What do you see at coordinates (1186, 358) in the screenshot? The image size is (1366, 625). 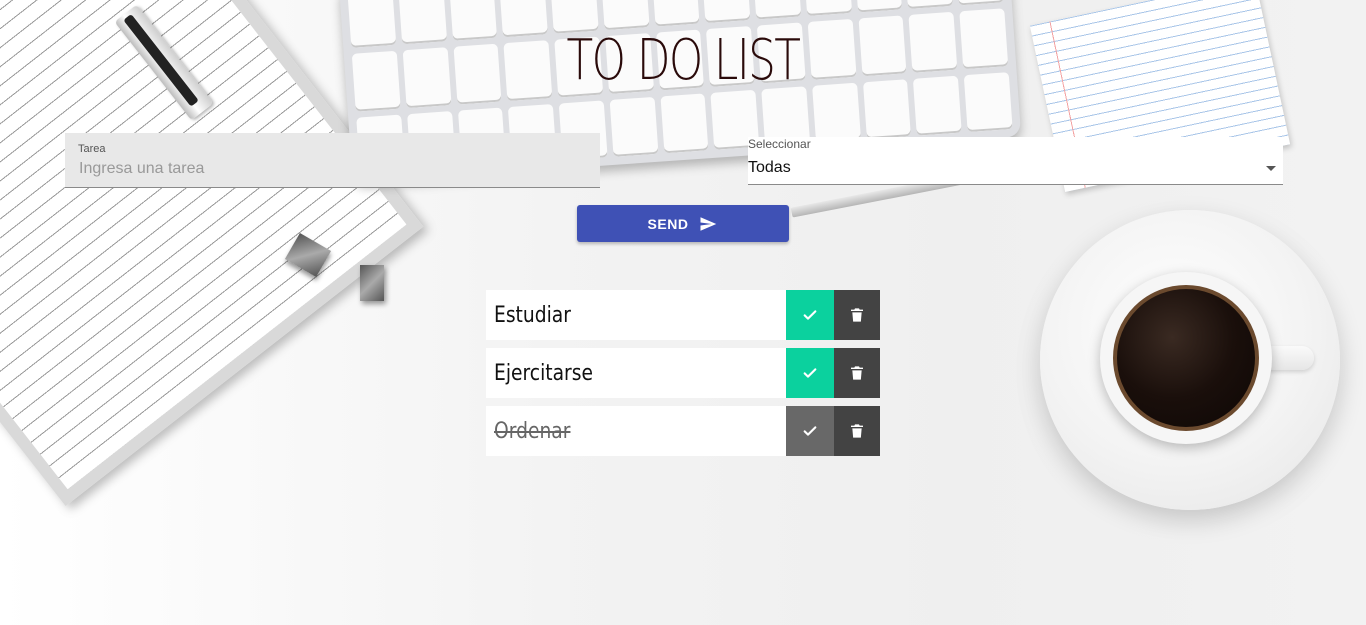 I see `background-coffee` at bounding box center [1186, 358].